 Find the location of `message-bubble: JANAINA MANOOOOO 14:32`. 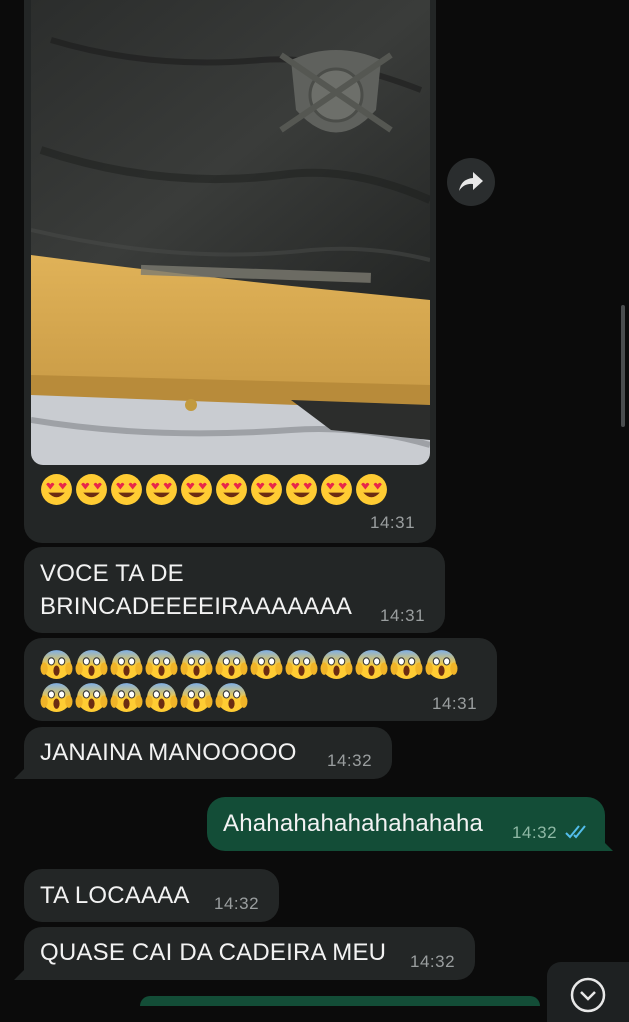

message-bubble: JANAINA MANOOOOO 14:32 is located at coordinates (208, 753).